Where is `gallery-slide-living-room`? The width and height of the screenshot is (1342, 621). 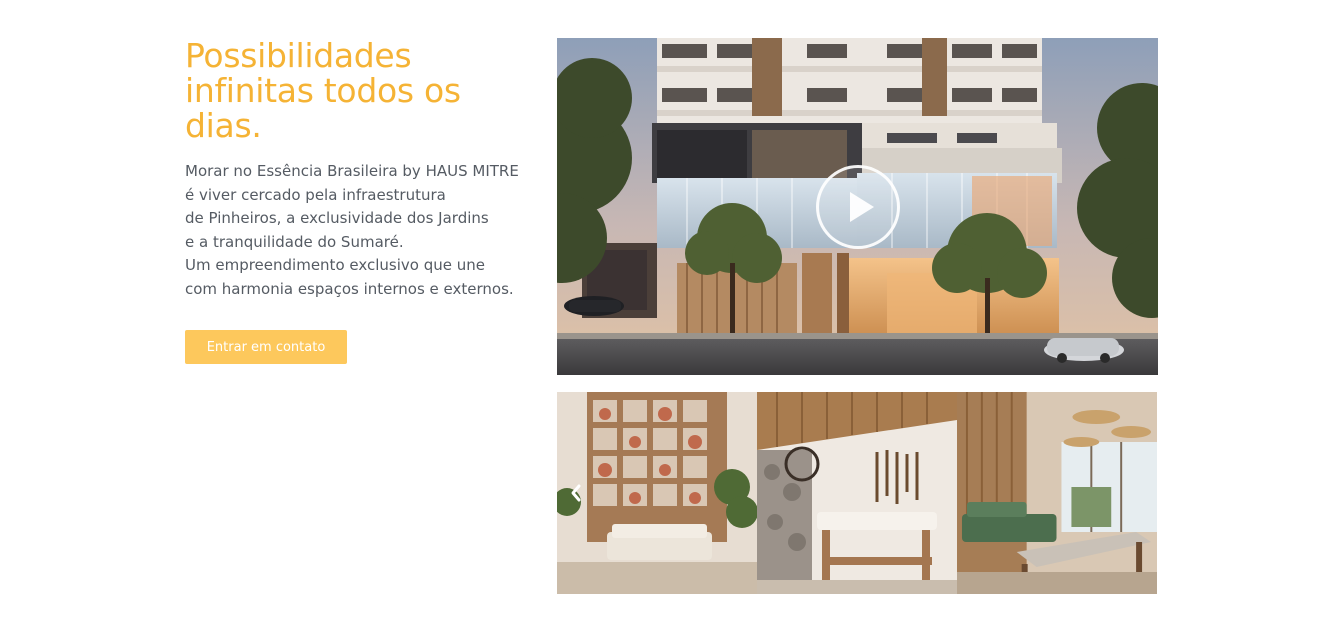 gallery-slide-living-room is located at coordinates (657, 493).